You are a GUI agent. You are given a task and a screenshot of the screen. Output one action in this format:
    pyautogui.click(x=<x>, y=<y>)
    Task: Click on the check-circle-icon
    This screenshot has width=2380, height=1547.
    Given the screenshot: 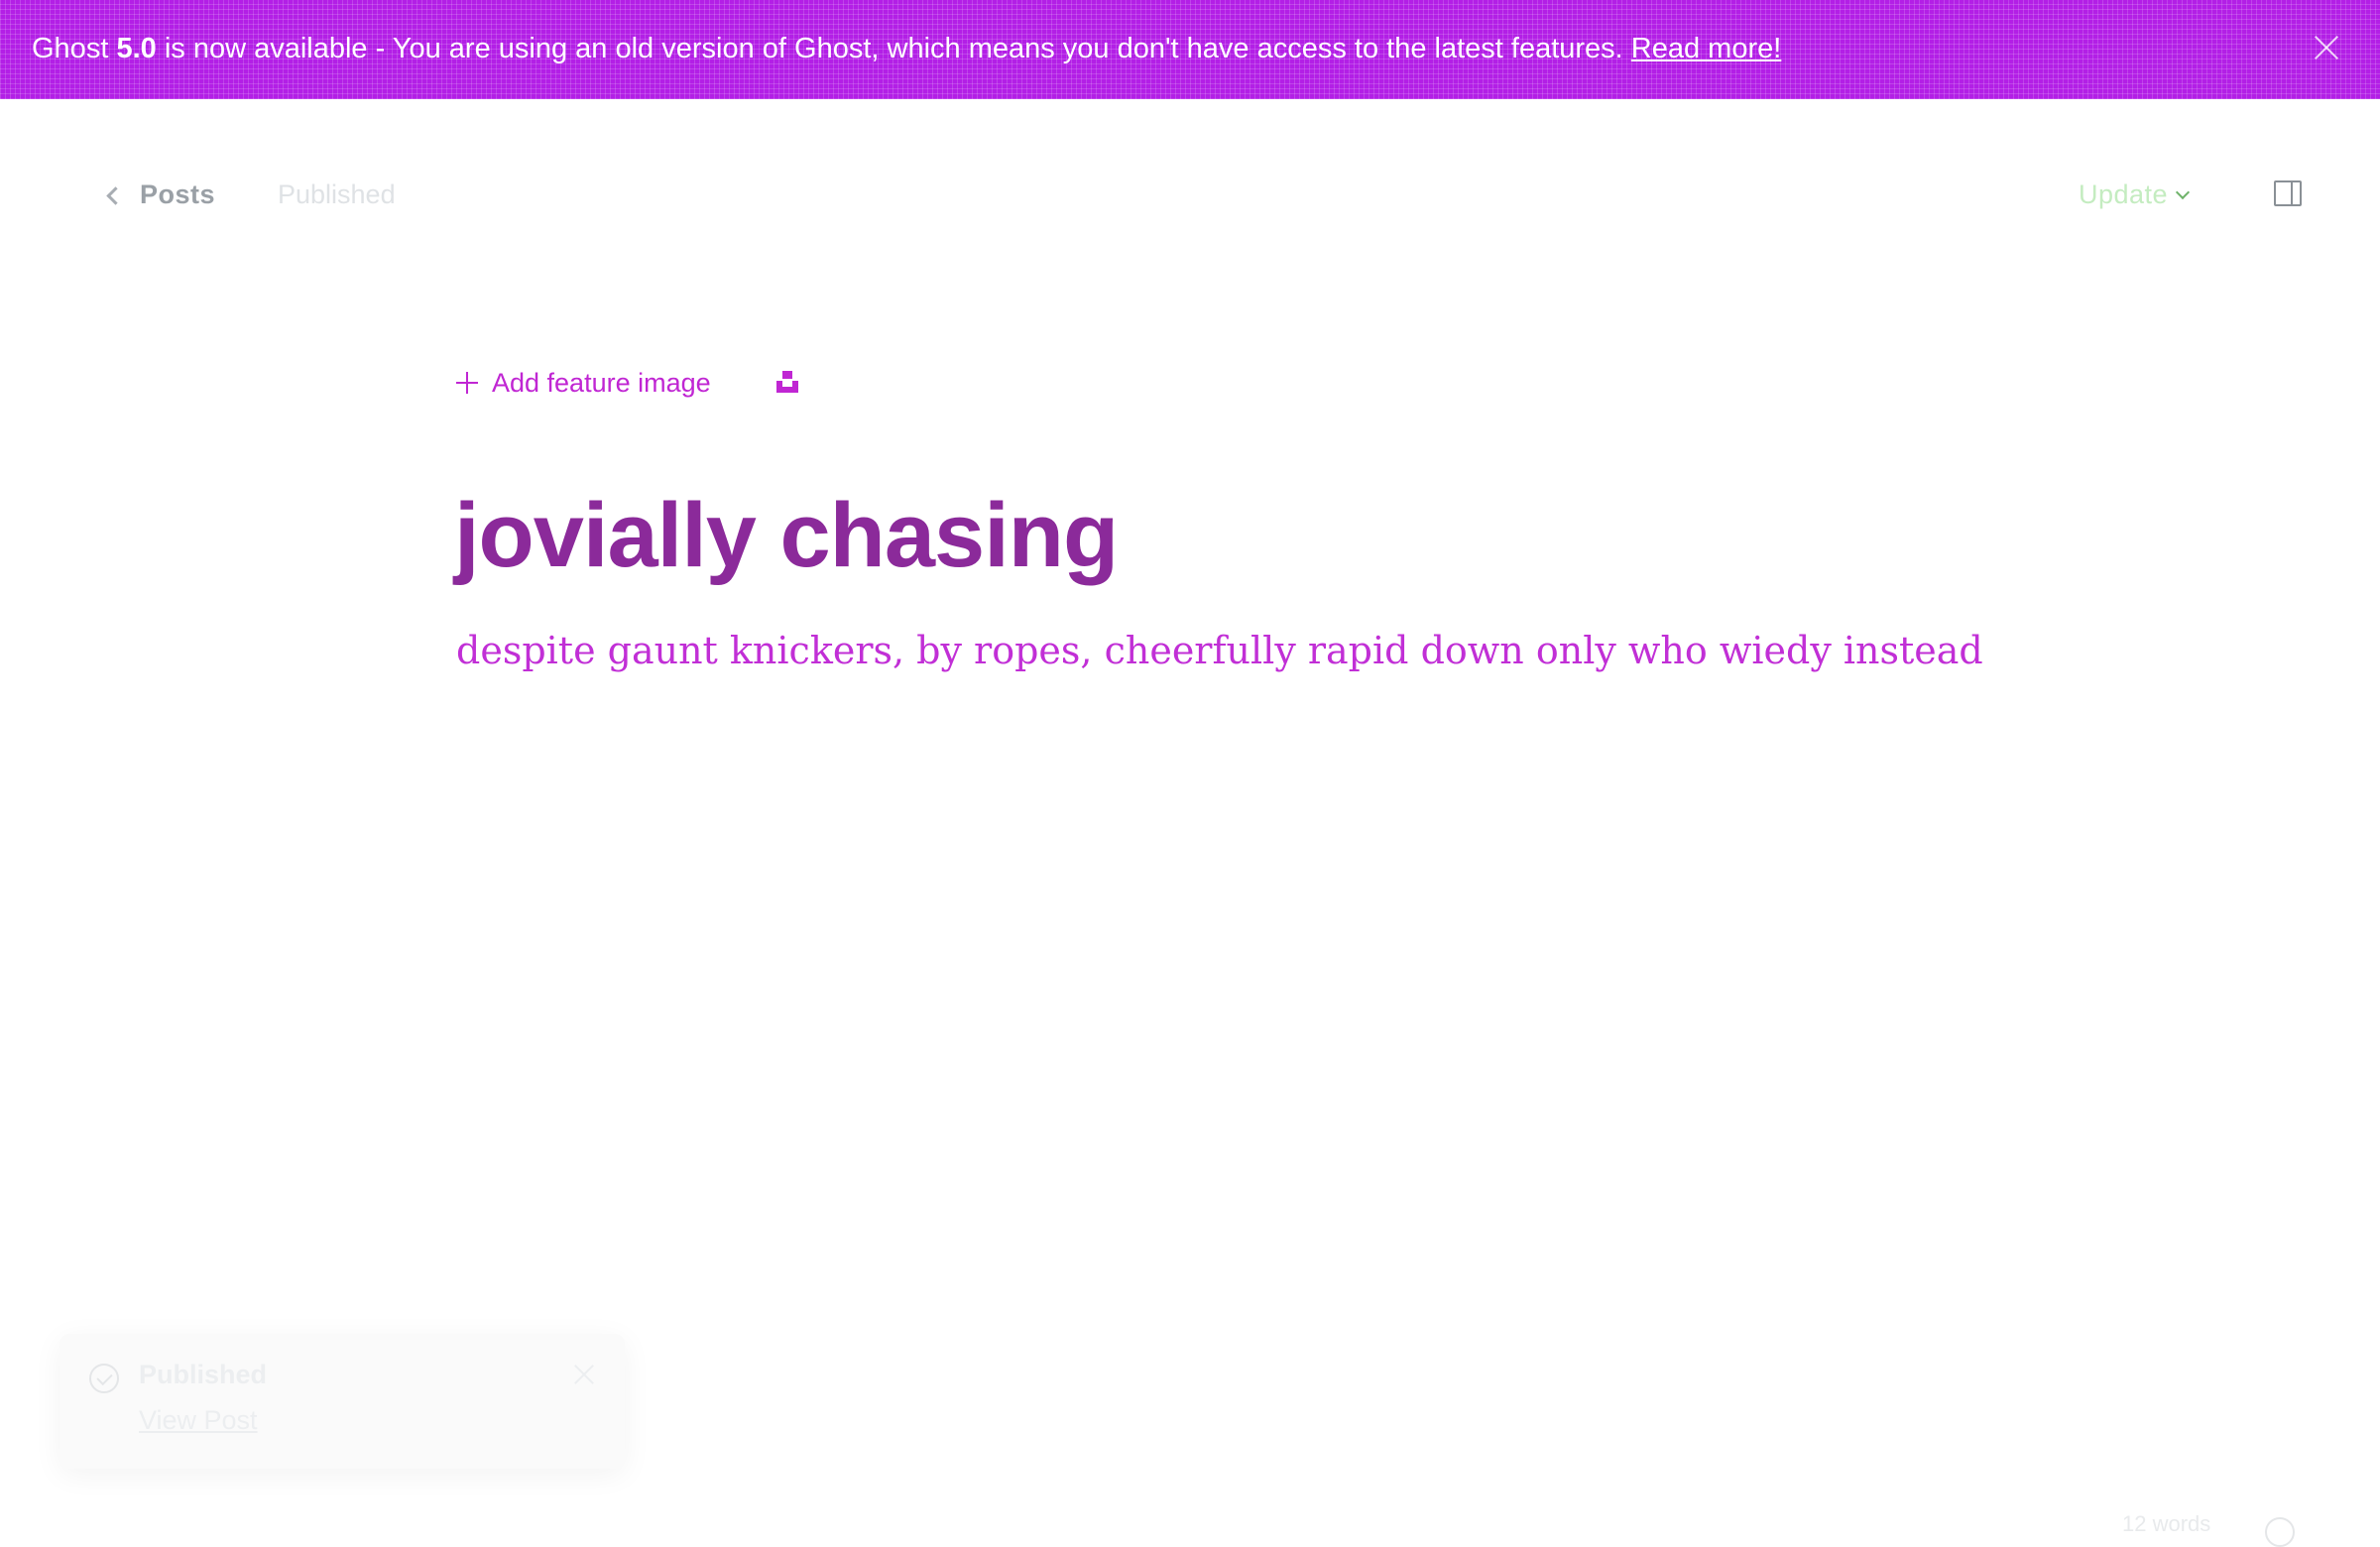 What is the action you would take?
    pyautogui.click(x=104, y=1378)
    